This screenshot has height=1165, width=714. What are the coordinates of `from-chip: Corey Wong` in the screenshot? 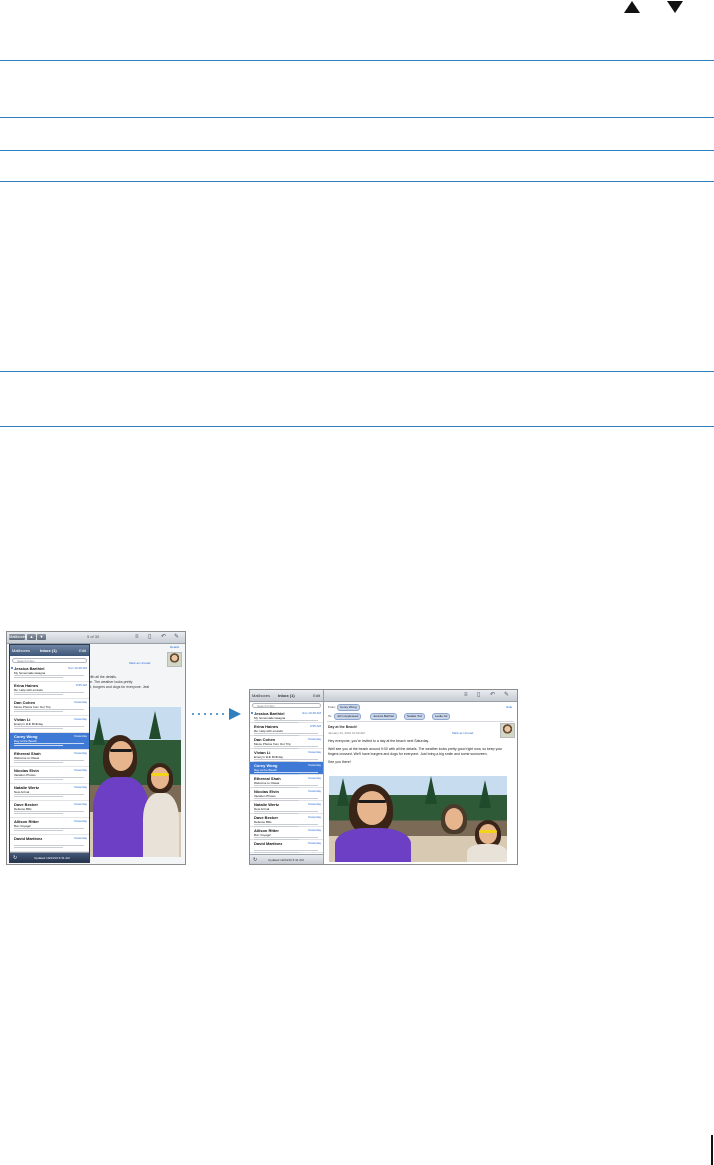 It's located at (348, 707).